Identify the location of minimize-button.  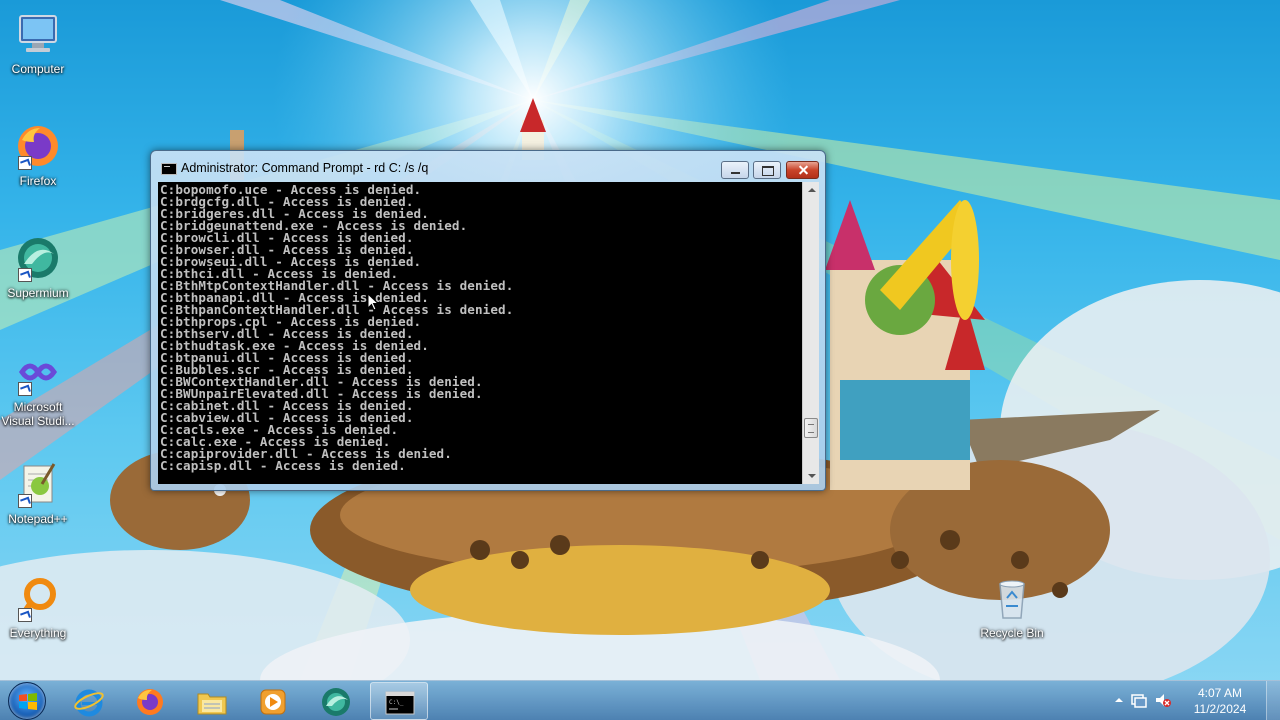
(735, 170).